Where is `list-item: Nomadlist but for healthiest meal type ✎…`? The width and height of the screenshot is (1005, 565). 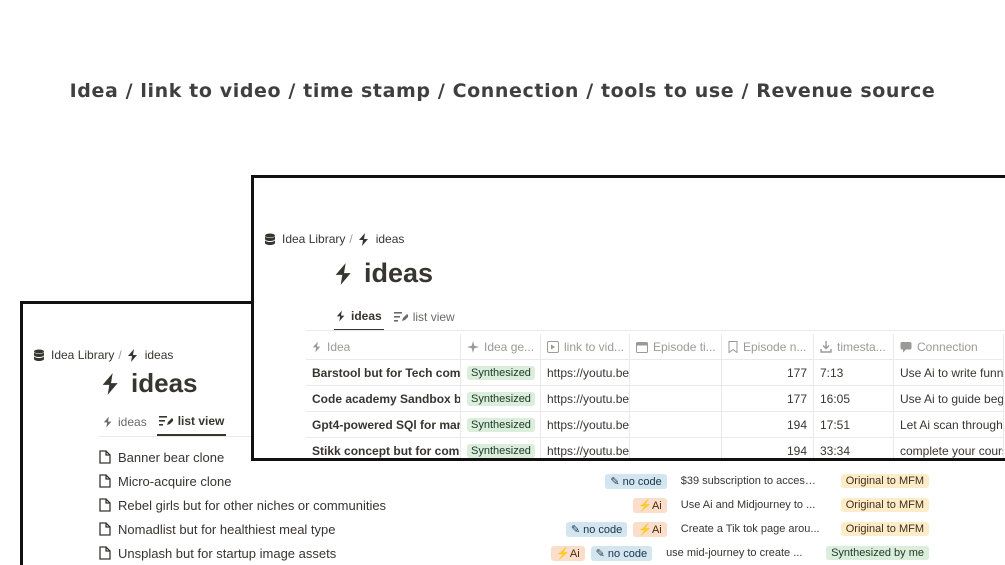
list-item: Nomadlist but for healthiest meal type ✎… is located at coordinates (514, 529).